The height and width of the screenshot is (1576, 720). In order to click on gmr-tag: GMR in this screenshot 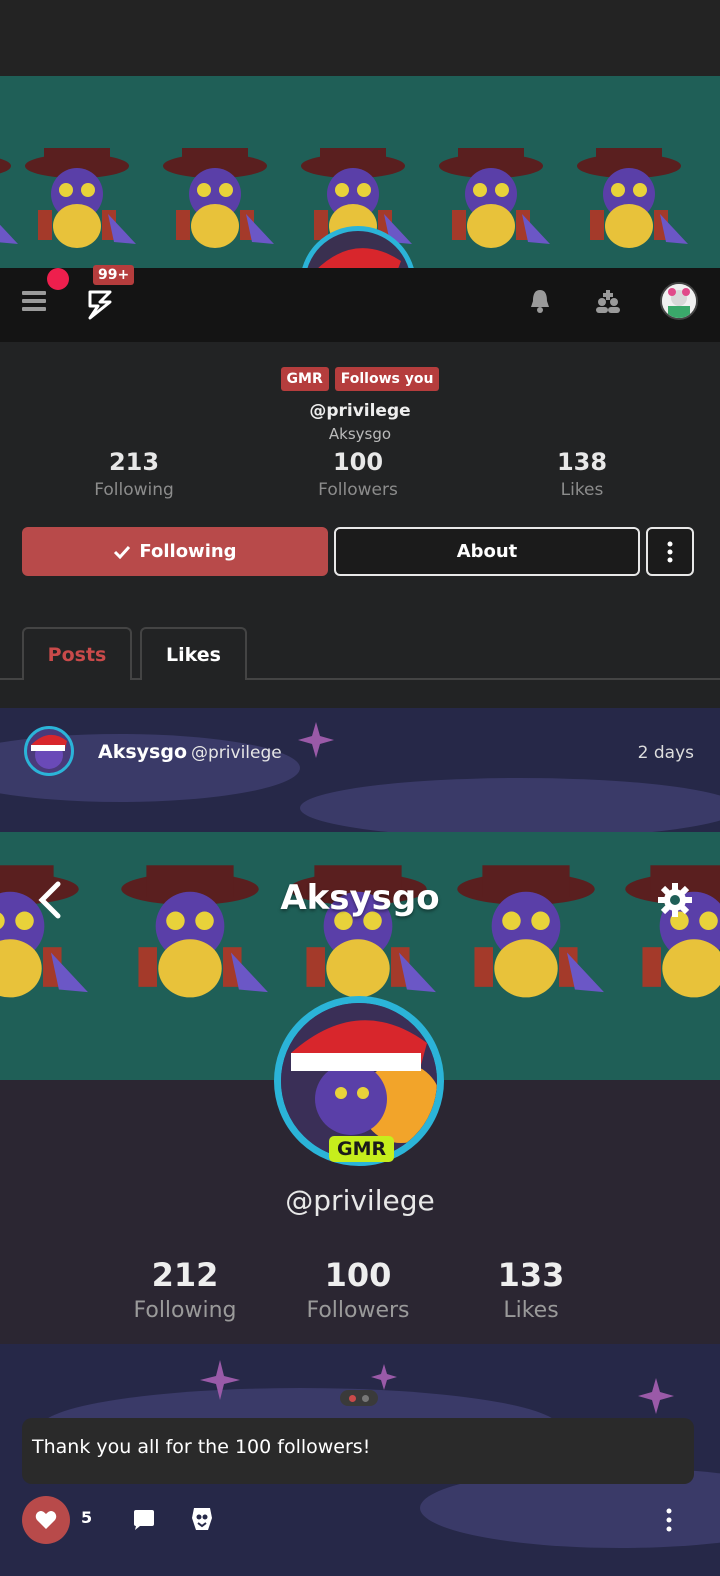, I will do `click(304, 379)`.